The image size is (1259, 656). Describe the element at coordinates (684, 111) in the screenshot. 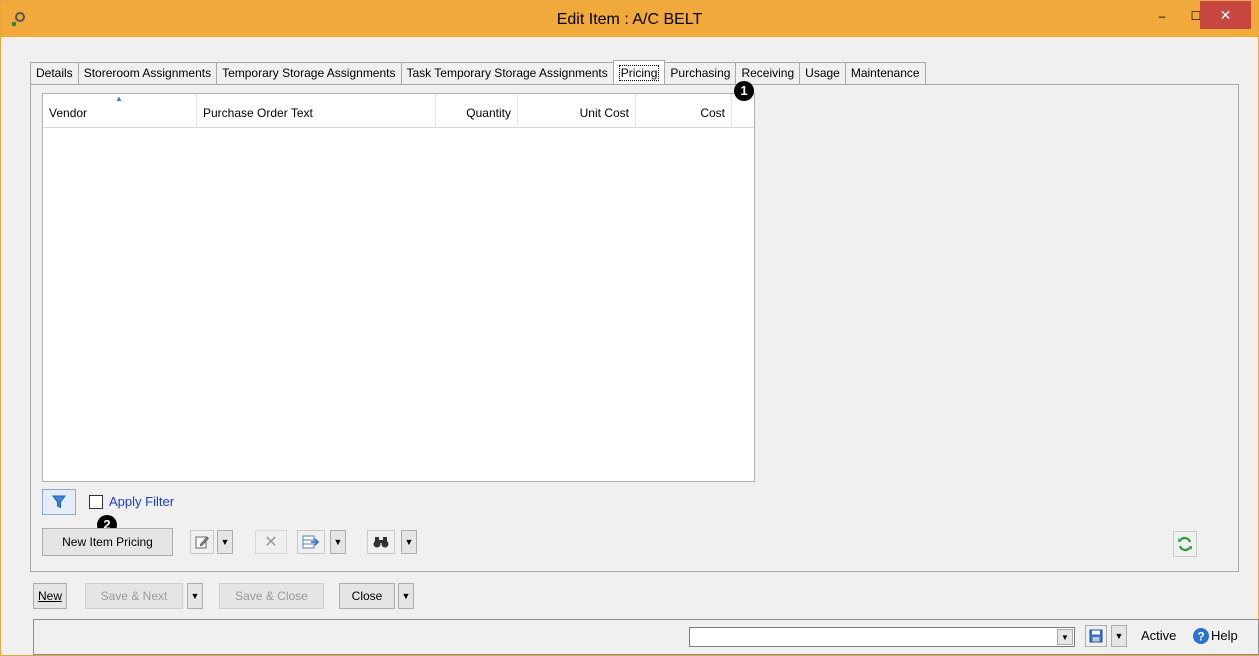

I see `column-header-cost: Cost` at that location.